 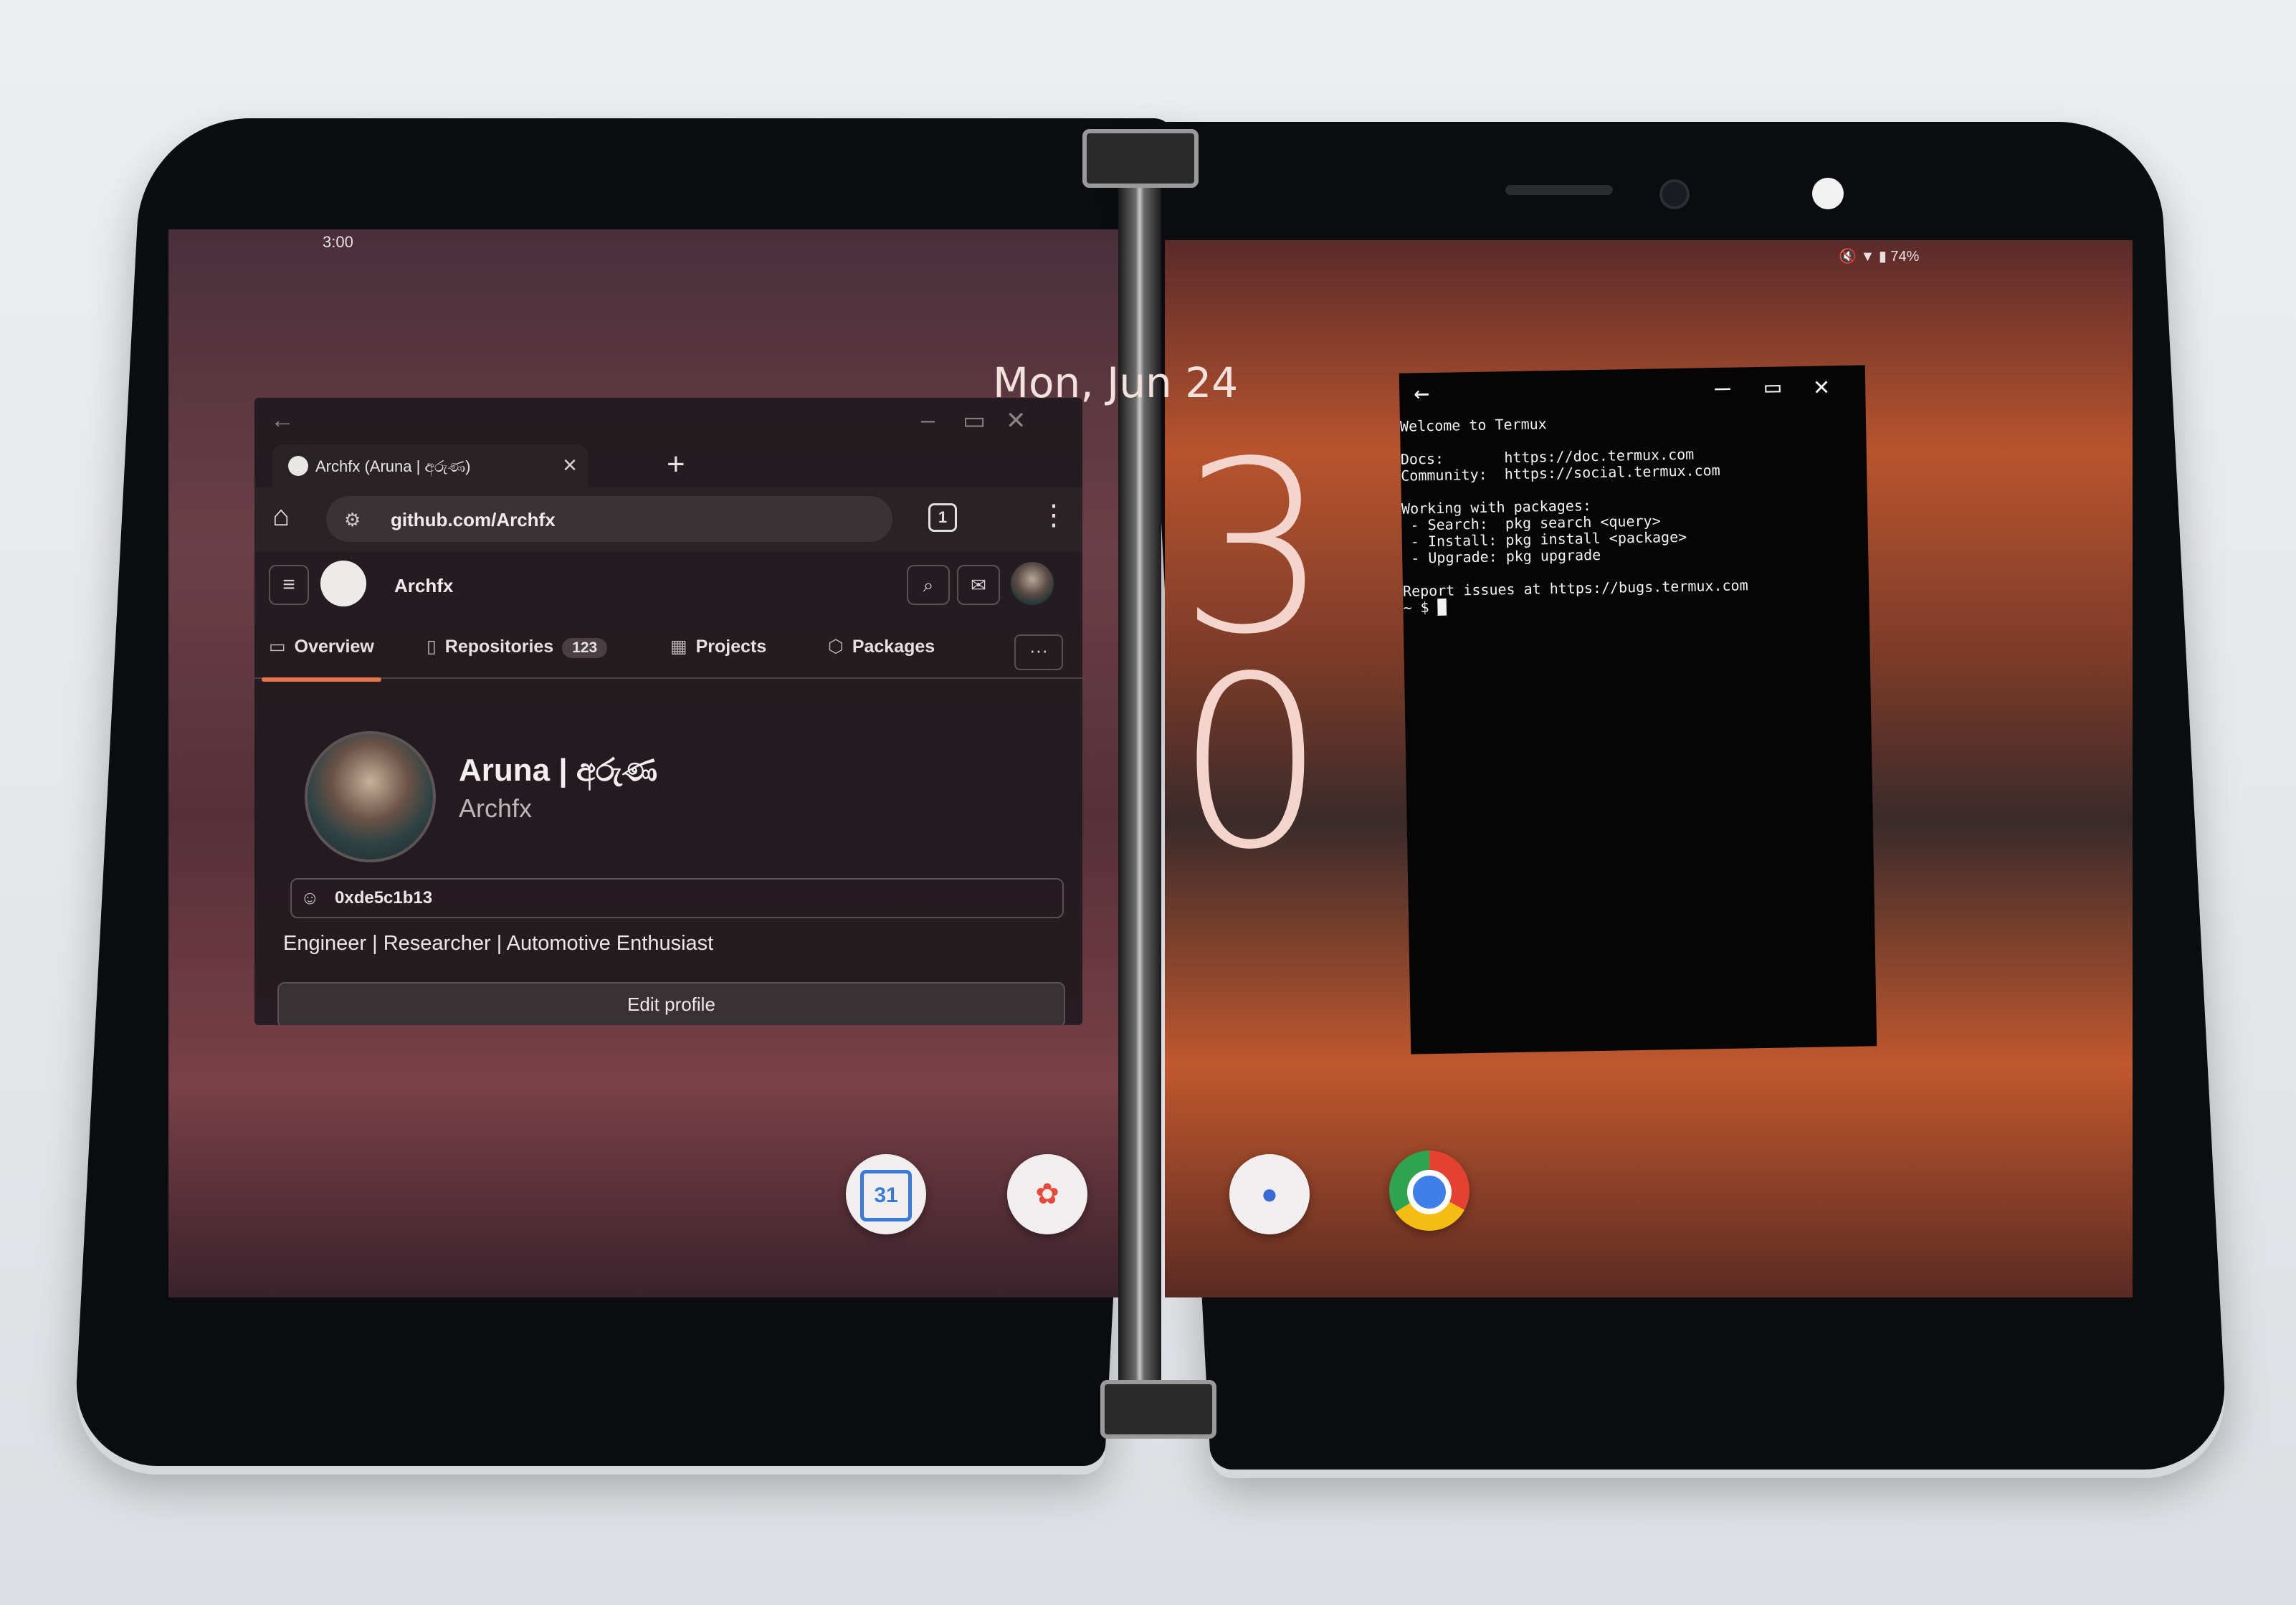 What do you see at coordinates (1559, 190) in the screenshot?
I see `earpiece-speaker` at bounding box center [1559, 190].